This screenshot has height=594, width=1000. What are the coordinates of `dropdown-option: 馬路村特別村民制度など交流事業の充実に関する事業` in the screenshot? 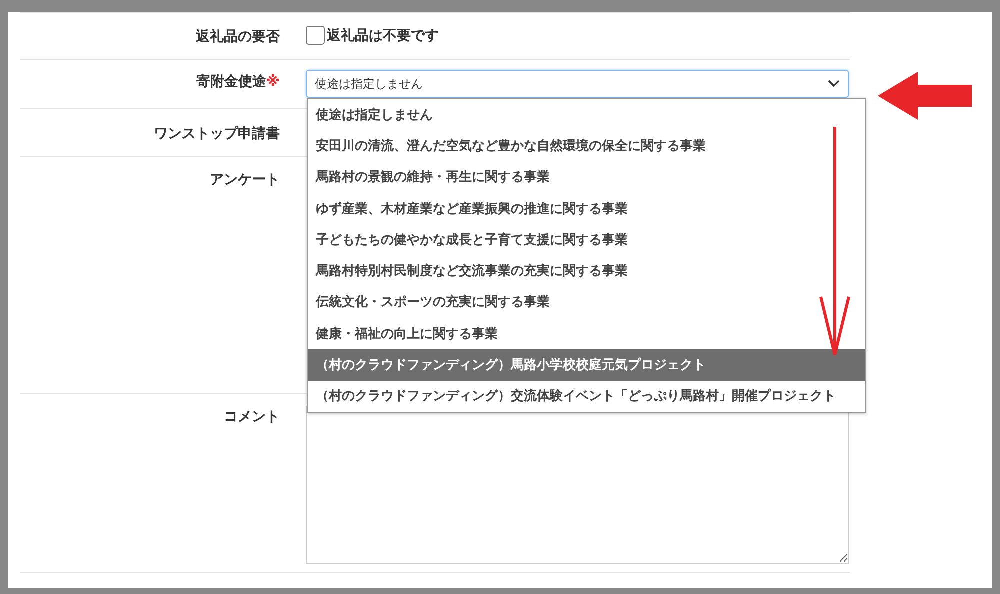 It's located at (586, 271).